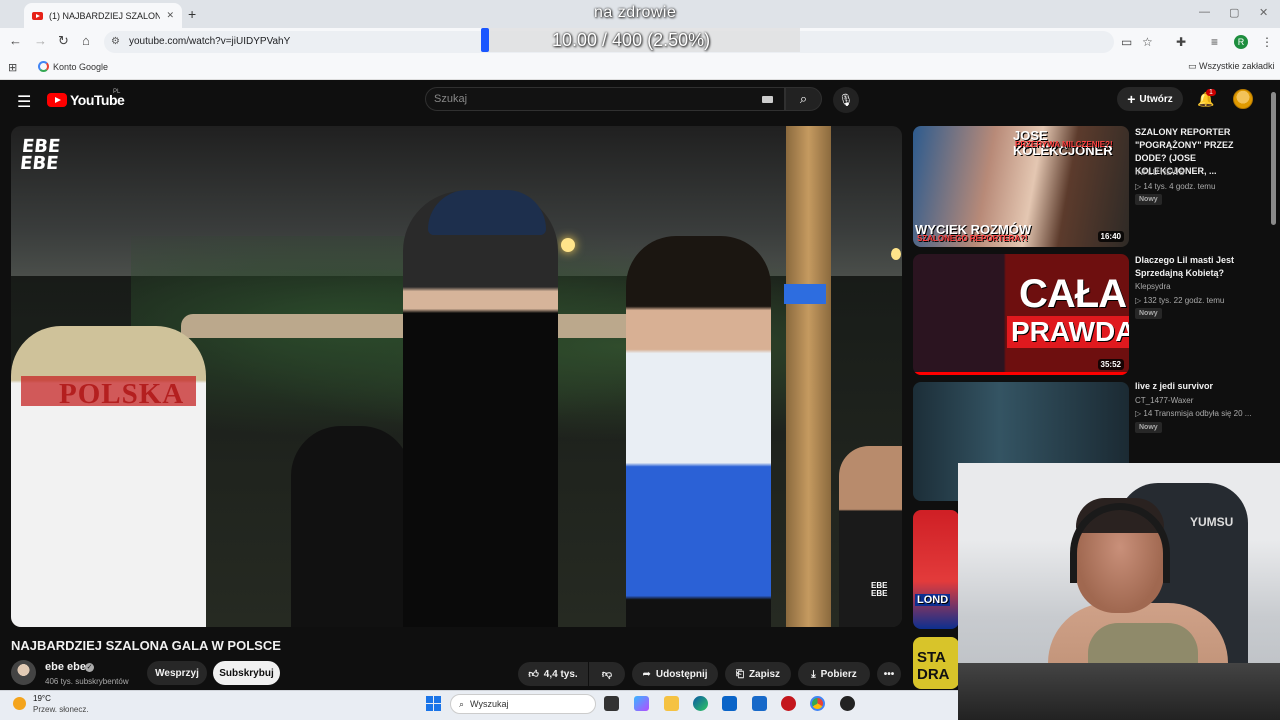 The image size is (1280, 720). What do you see at coordinates (1263, 12) in the screenshot?
I see `close-window-button: ✕` at bounding box center [1263, 12].